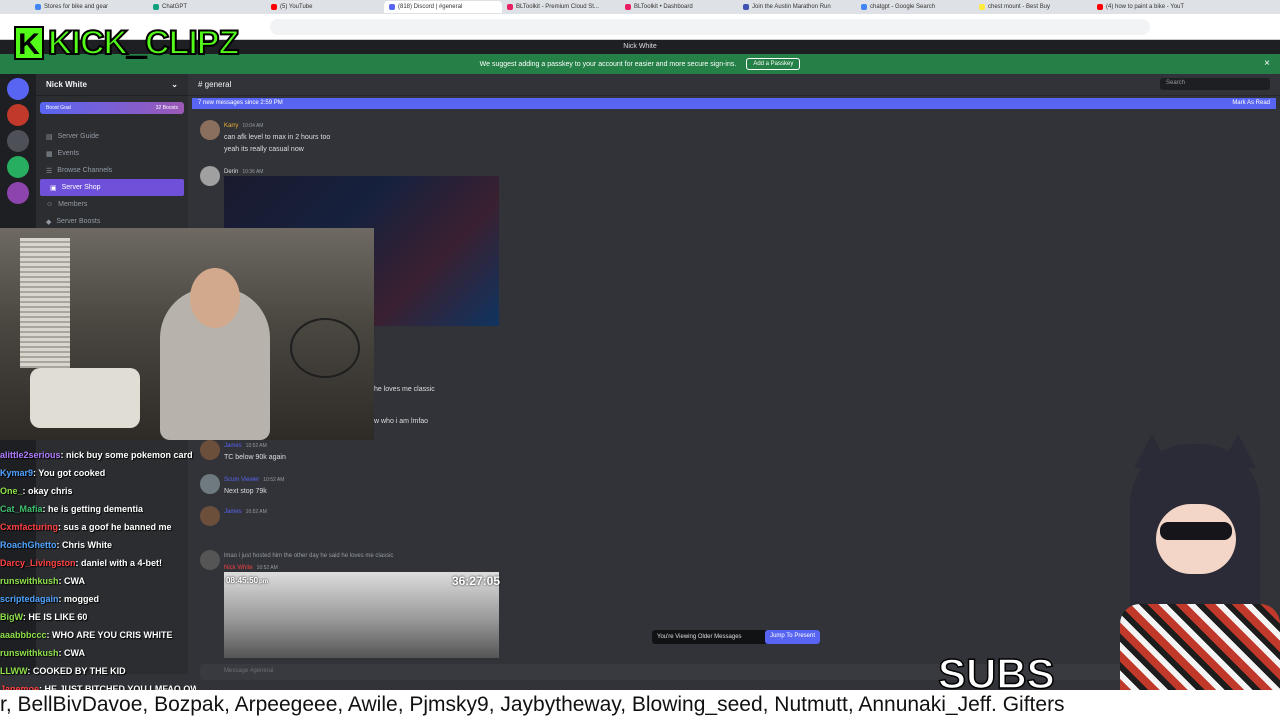 The width and height of the screenshot is (1280, 720). I want to click on chat-username: scriptedagain, so click(29, 599).